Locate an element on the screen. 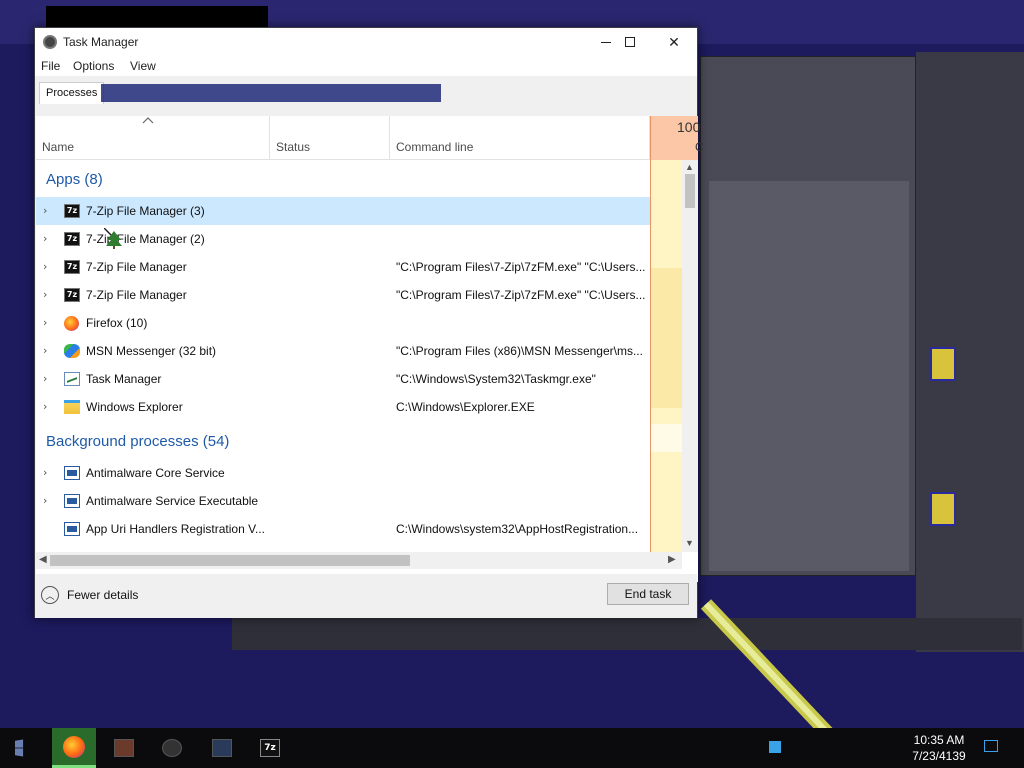 This screenshot has height=768, width=1024. taskbar: 7z is located at coordinates (512, 748).